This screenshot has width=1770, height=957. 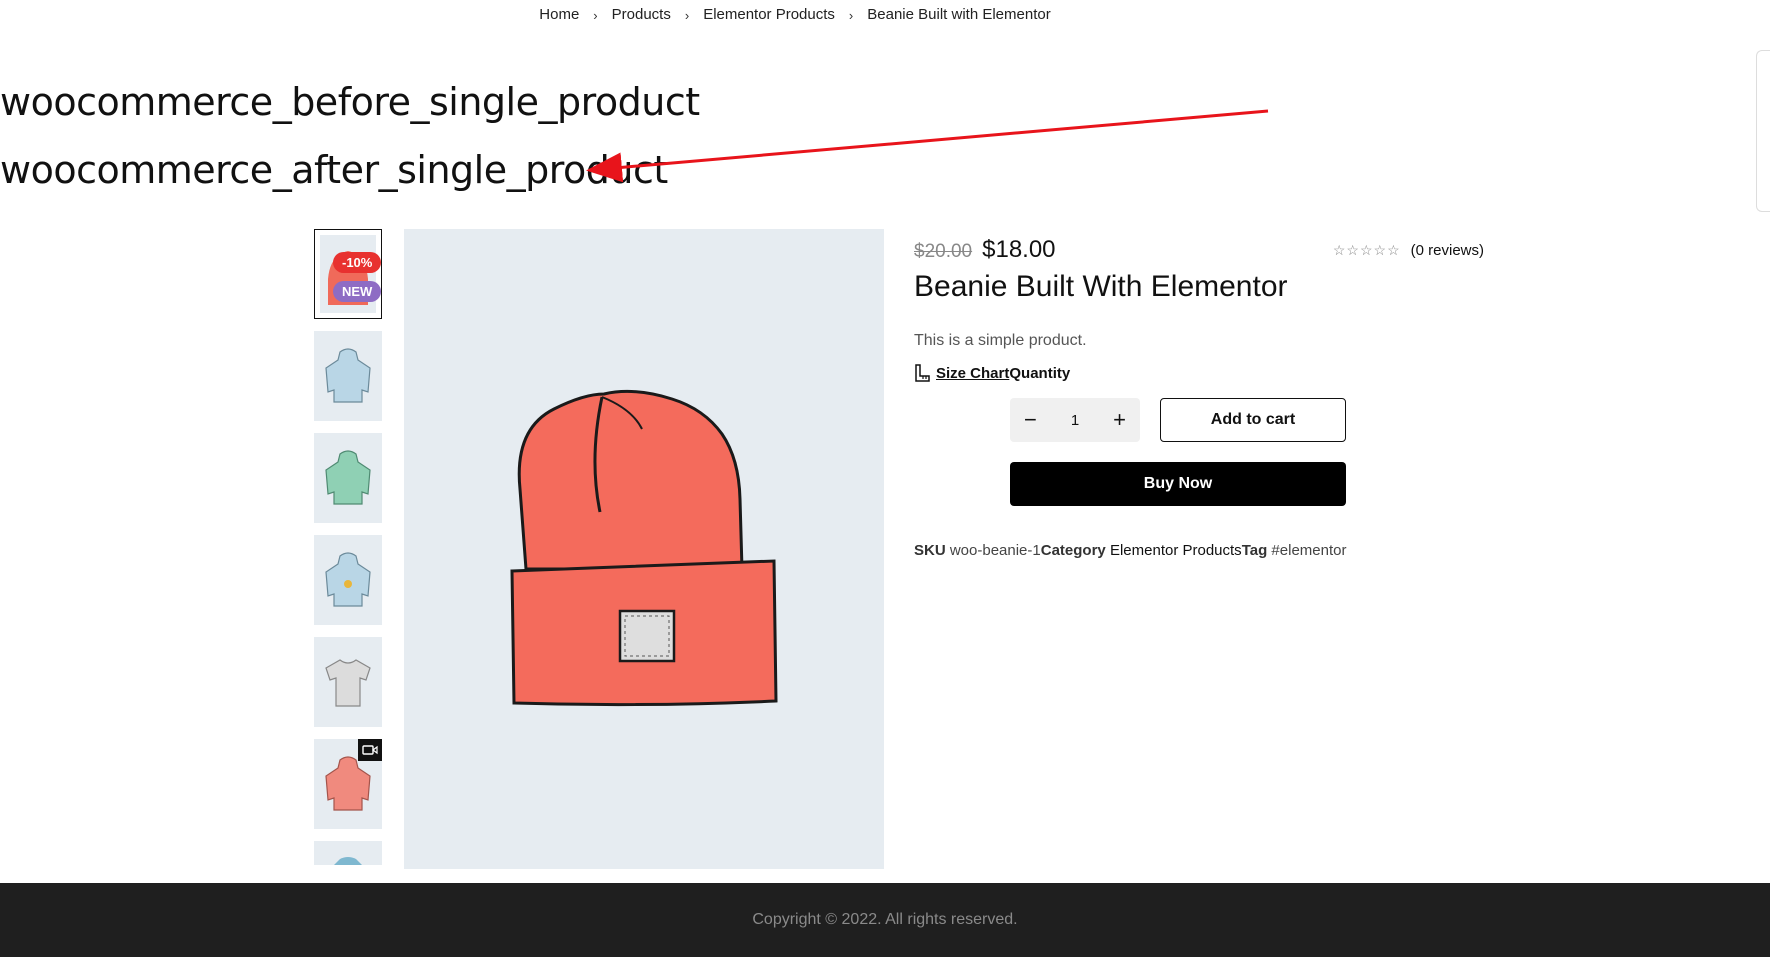 What do you see at coordinates (1030, 420) in the screenshot?
I see `minus-icon: −` at bounding box center [1030, 420].